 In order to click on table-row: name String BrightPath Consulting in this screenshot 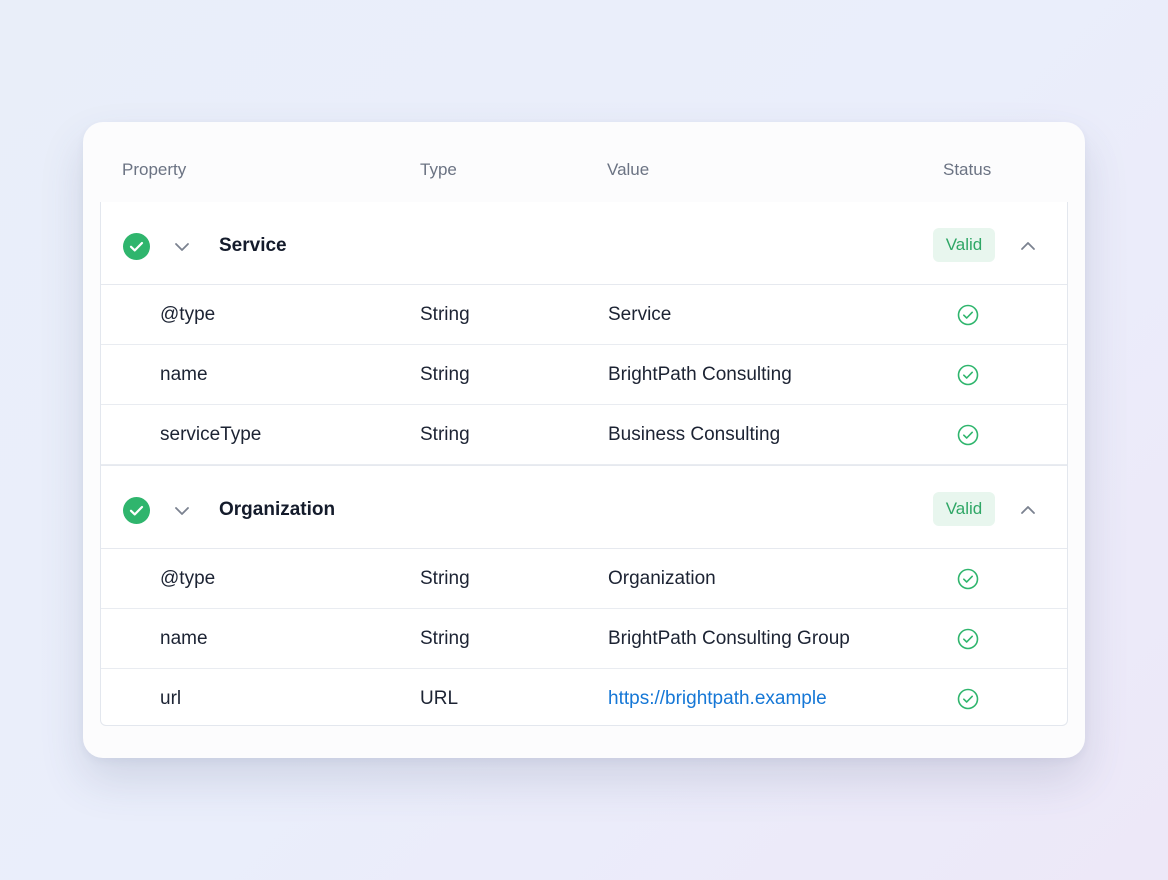, I will do `click(584, 375)`.